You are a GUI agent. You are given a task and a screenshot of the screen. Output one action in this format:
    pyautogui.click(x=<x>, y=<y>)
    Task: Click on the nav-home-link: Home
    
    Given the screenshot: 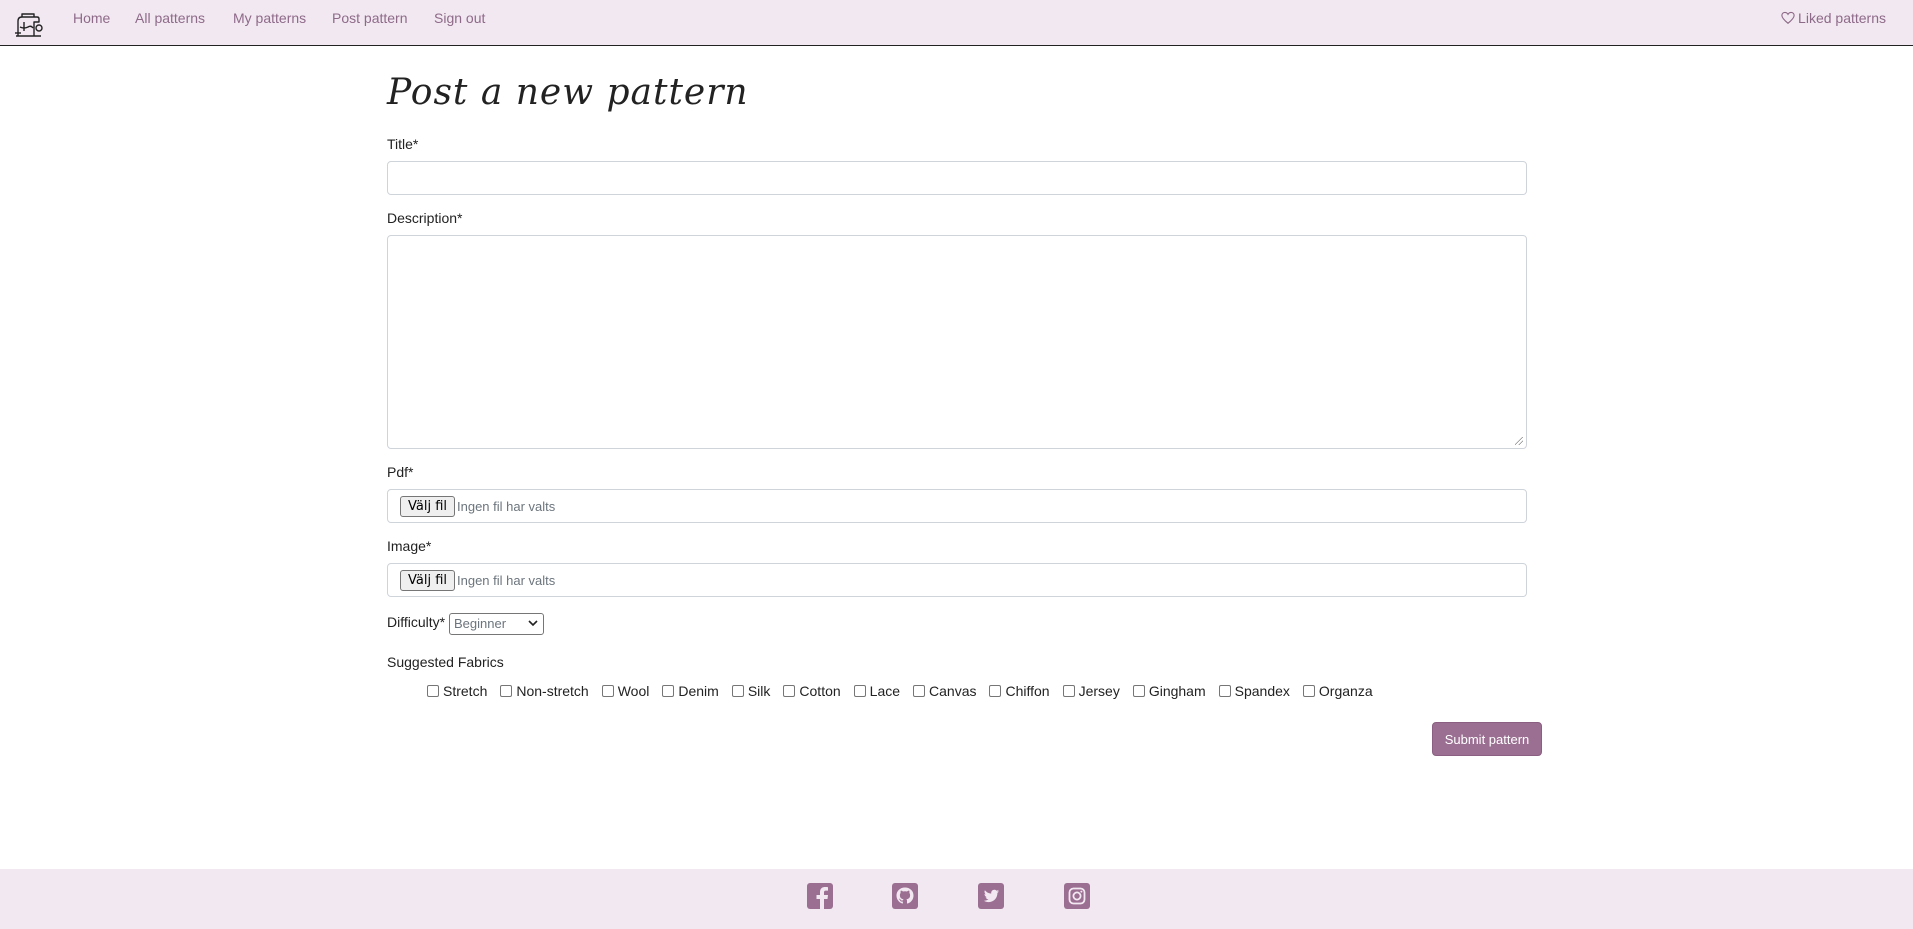 What is the action you would take?
    pyautogui.click(x=91, y=18)
    